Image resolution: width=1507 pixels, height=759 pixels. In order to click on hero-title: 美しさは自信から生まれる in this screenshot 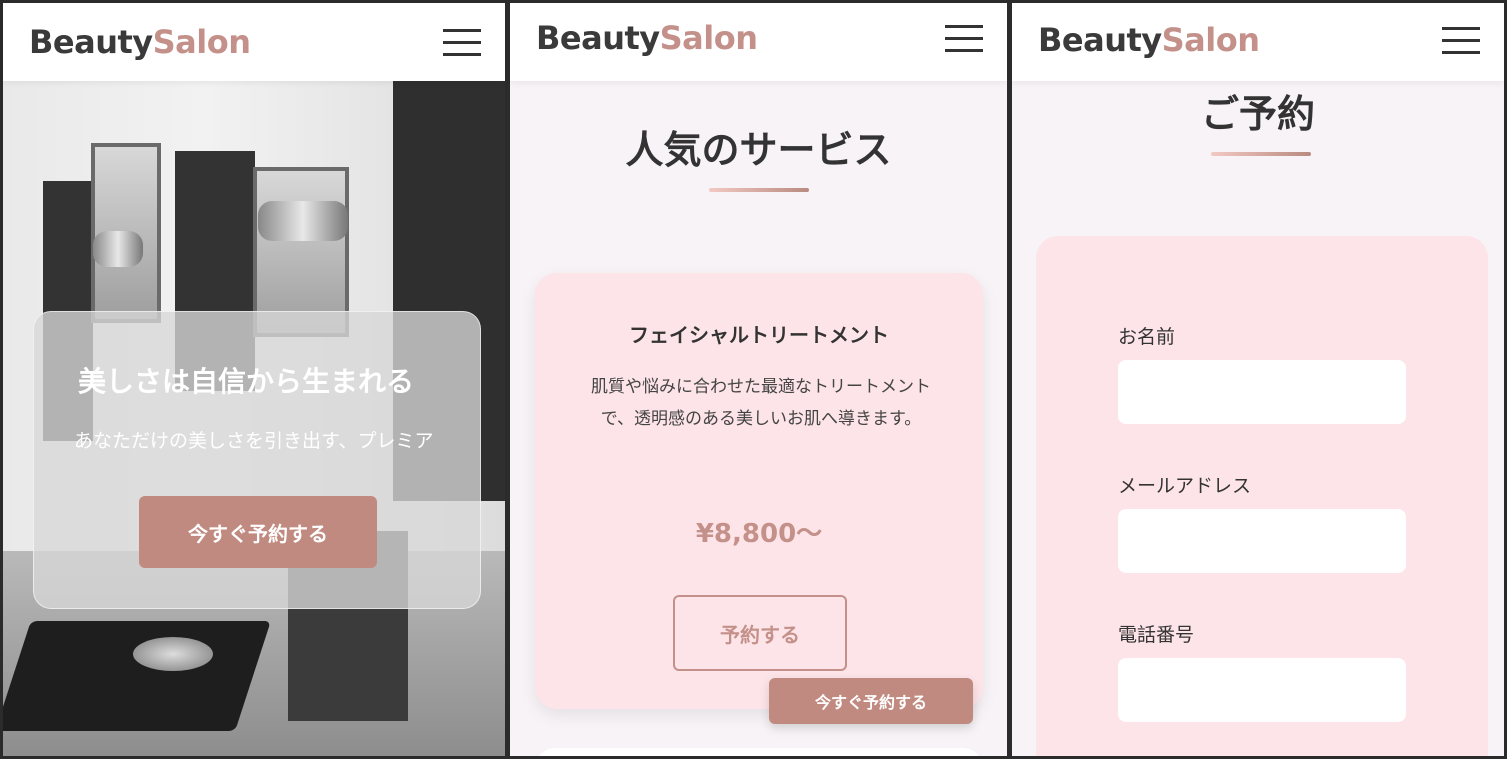, I will do `click(246, 381)`.